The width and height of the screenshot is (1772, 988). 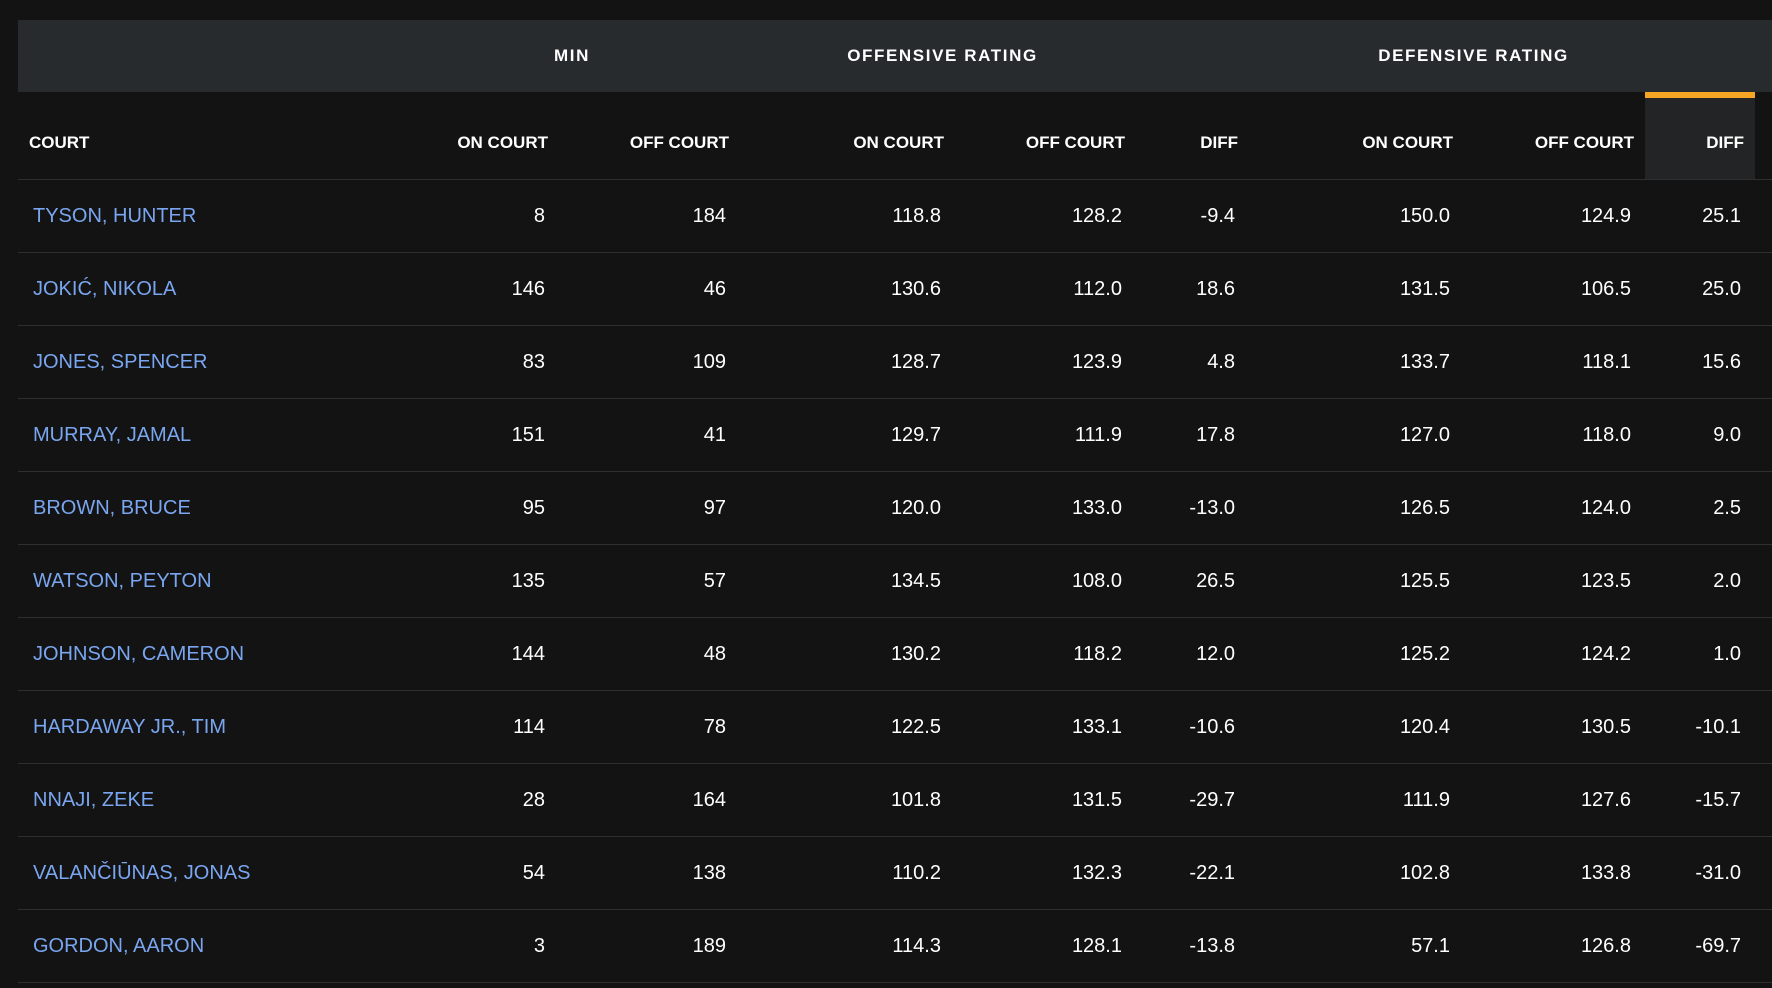 I want to click on cell-min-on: 83, so click(x=533, y=361).